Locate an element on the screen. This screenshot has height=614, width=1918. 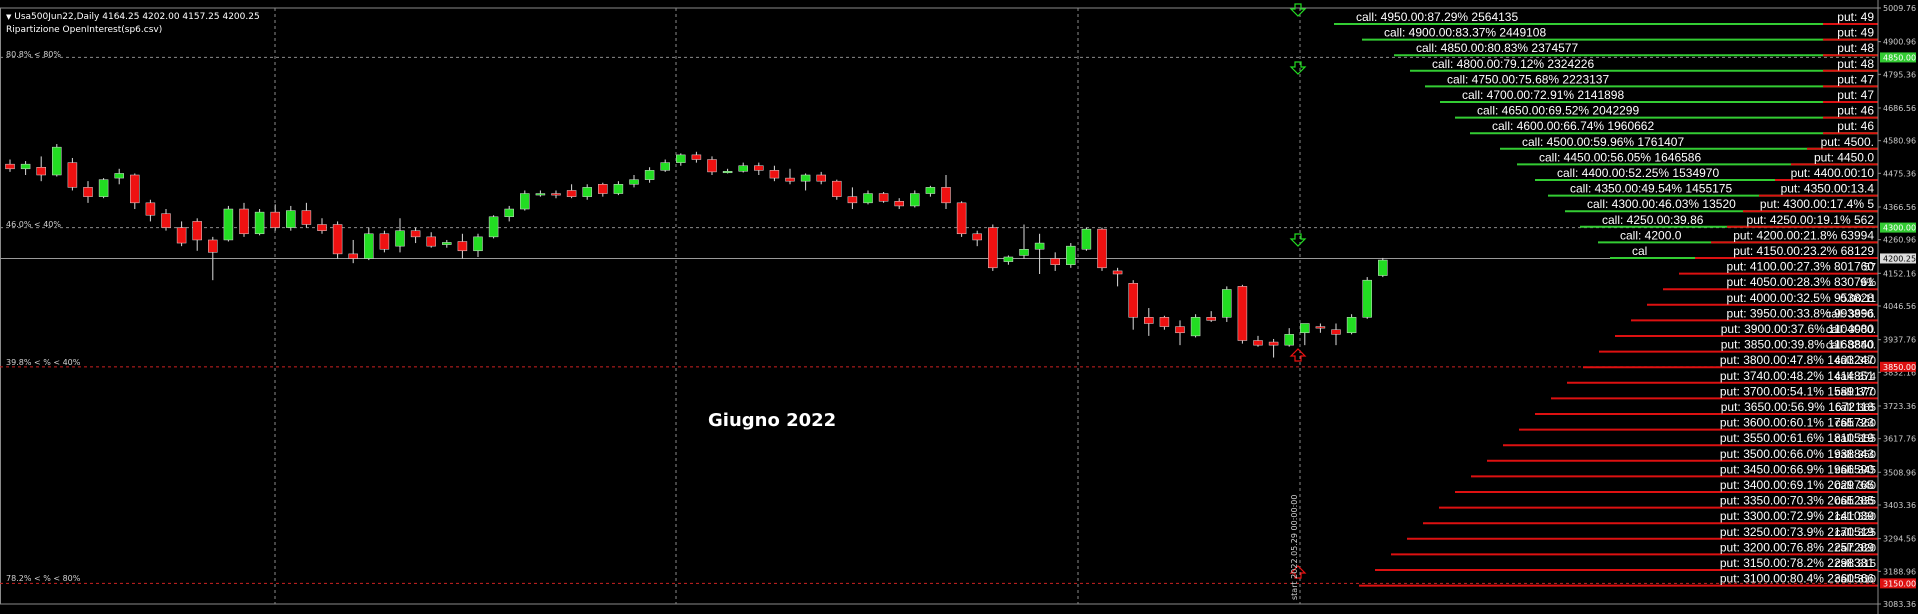
call-oi-label: call: 4850.00:80.83% 2374577 is located at coordinates (1497, 48).